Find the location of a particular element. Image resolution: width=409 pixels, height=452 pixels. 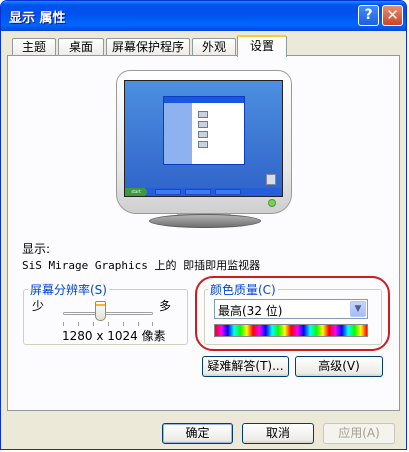

color-spectrum-preview is located at coordinates (291, 330).